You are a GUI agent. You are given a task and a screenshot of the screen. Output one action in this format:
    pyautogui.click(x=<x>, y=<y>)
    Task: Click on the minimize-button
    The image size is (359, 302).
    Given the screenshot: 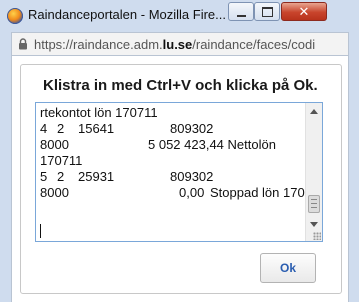 What is the action you would take?
    pyautogui.click(x=241, y=11)
    